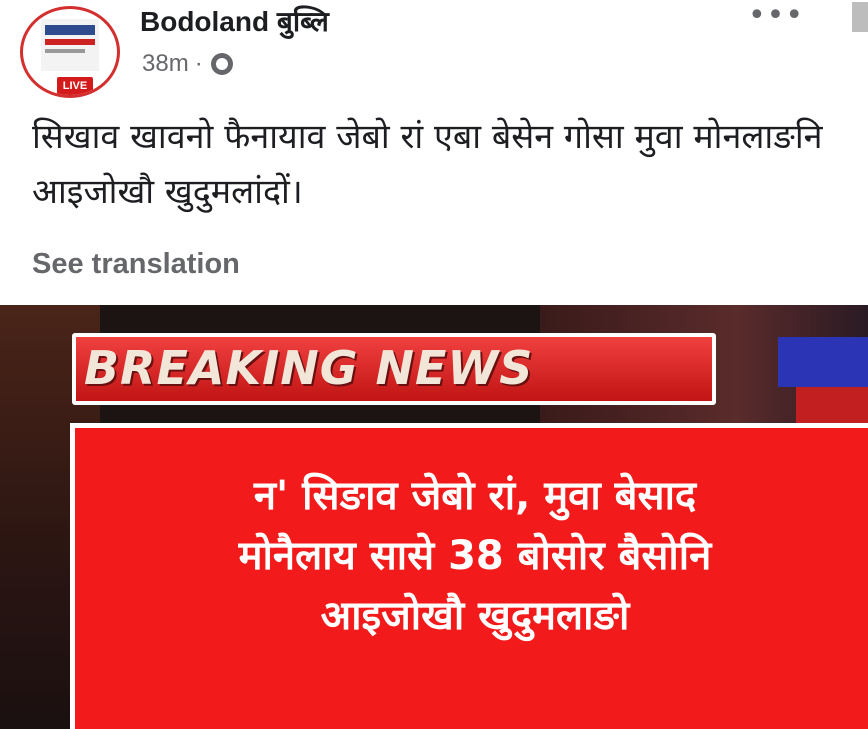 The width and height of the screenshot is (868, 729). What do you see at coordinates (70, 42) in the screenshot?
I see `avatar-logo-stripe` at bounding box center [70, 42].